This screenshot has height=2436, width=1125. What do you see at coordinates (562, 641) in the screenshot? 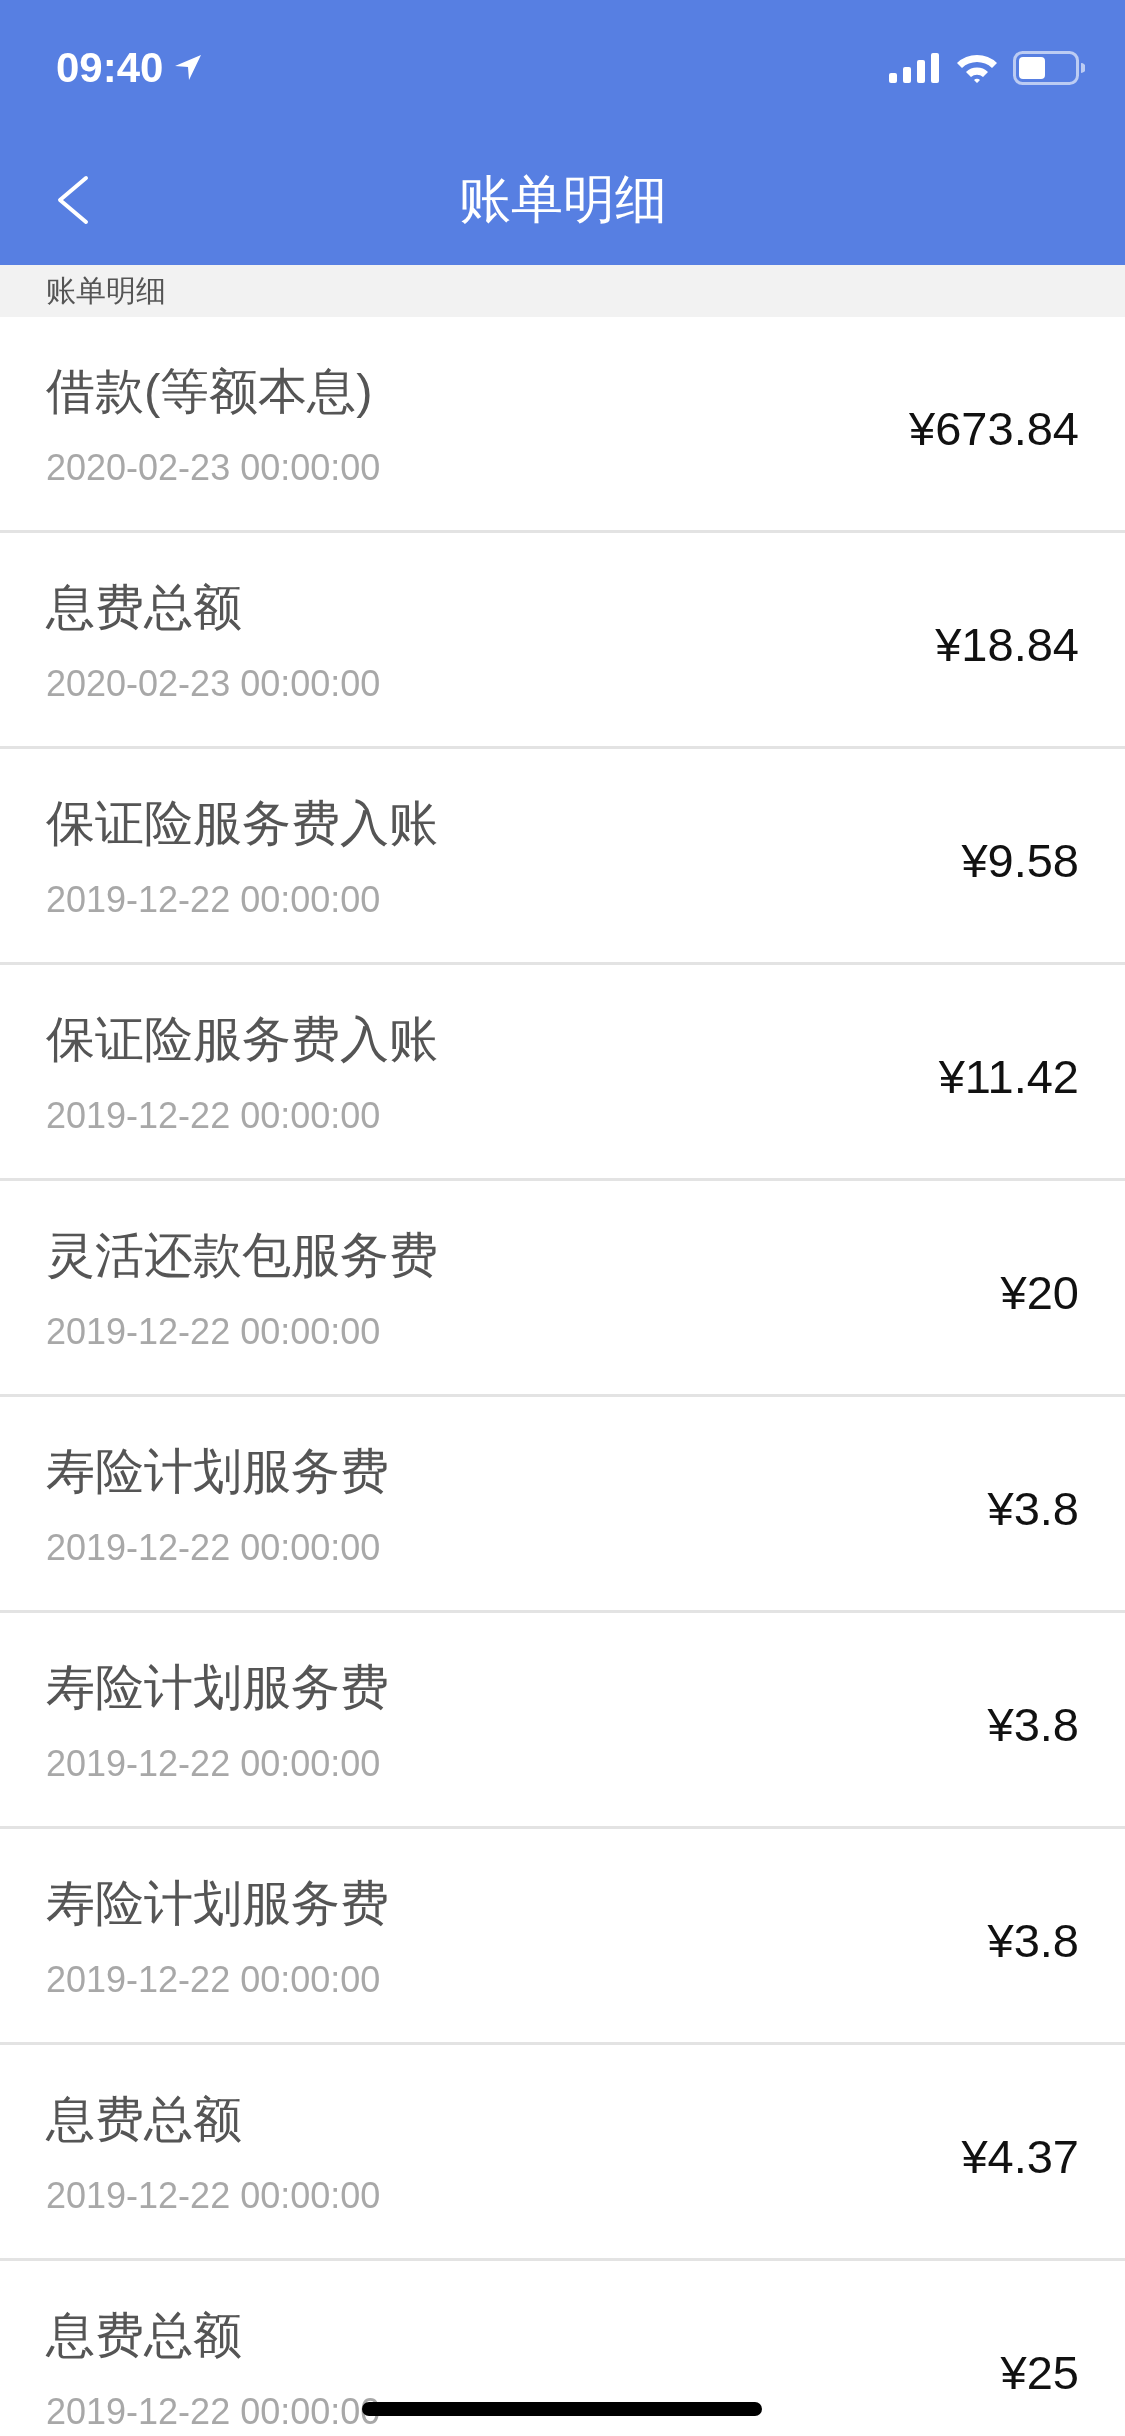
I see `bill-item: 息费总额 2020-02-23 00:00:00 ¥18.84` at bounding box center [562, 641].